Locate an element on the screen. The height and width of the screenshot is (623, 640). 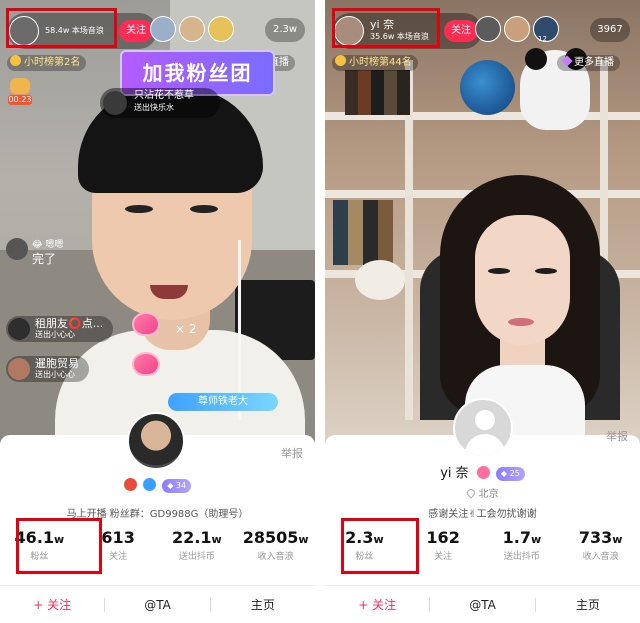
red-packet-timer: 00:23 is located at coordinates (20, 91).